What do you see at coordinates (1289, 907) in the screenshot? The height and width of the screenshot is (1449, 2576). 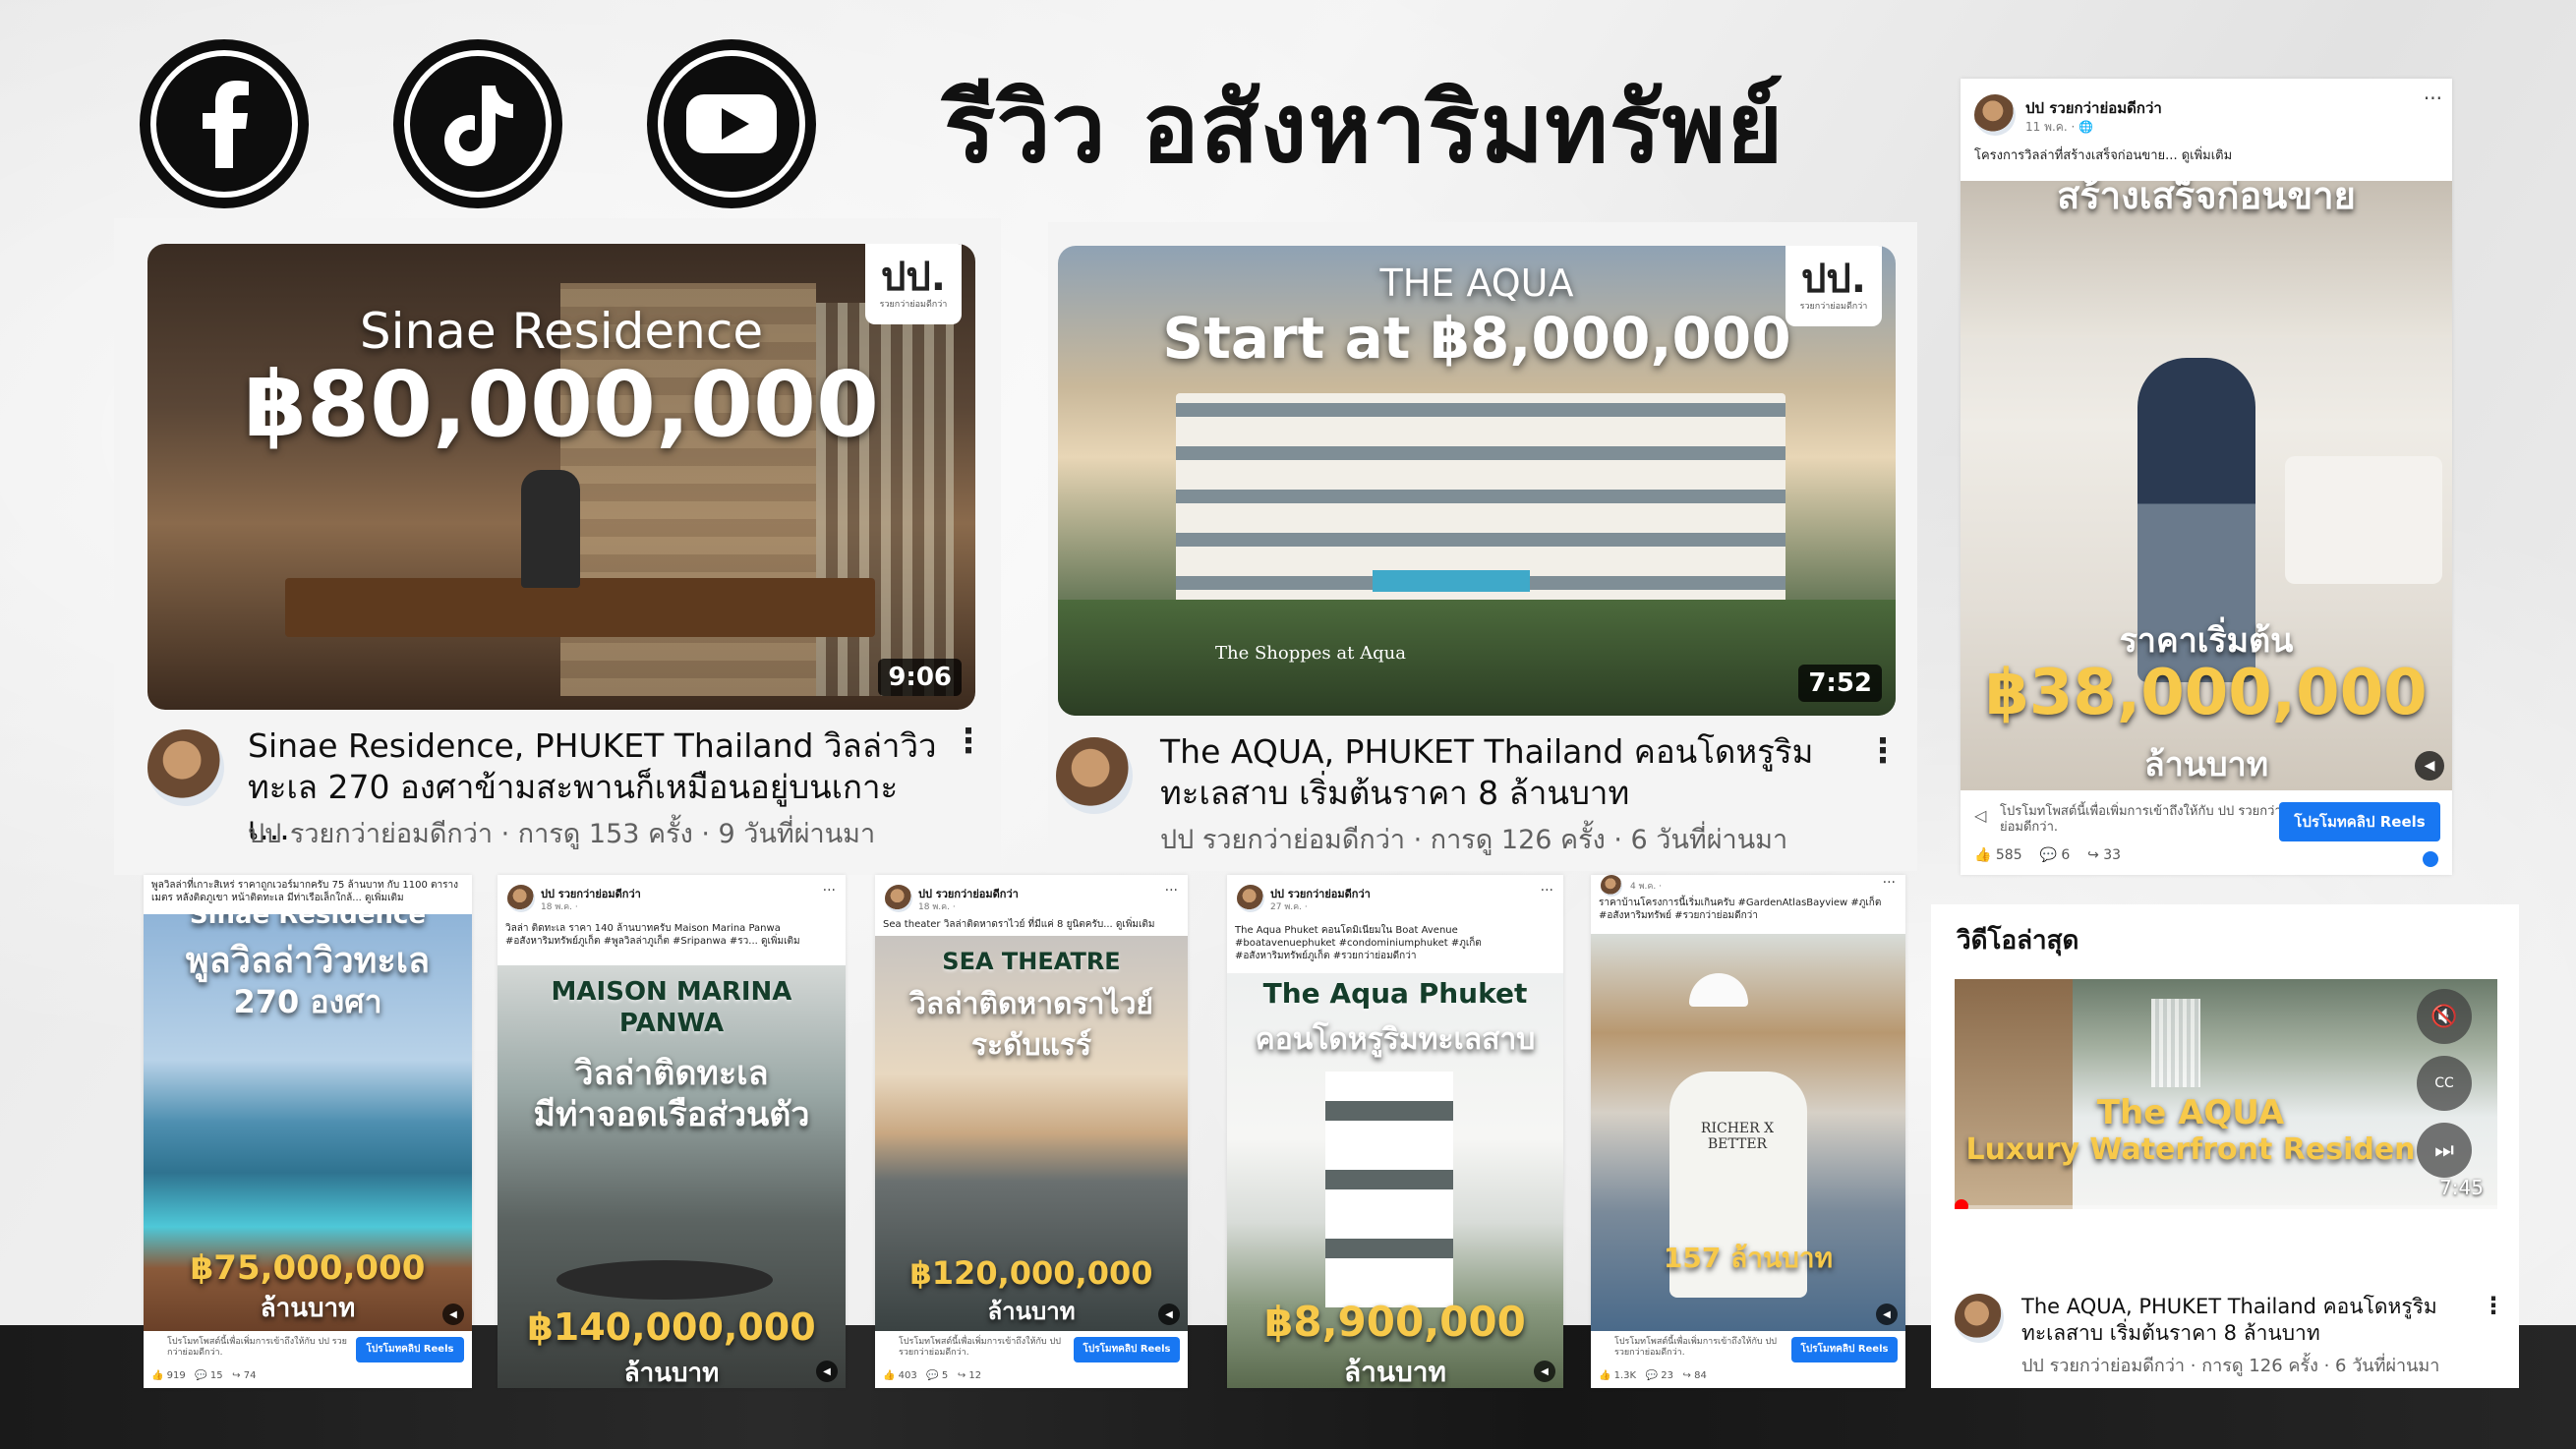 I see `post-date: 27 พ.ค. ·` at bounding box center [1289, 907].